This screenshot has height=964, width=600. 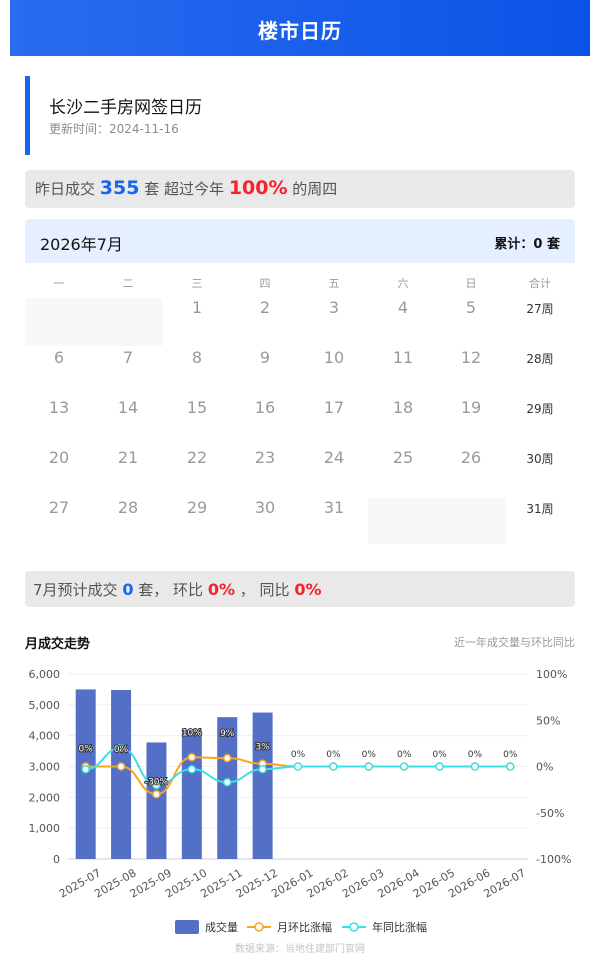 I want to click on calendar-day: 28, so click(x=128, y=507).